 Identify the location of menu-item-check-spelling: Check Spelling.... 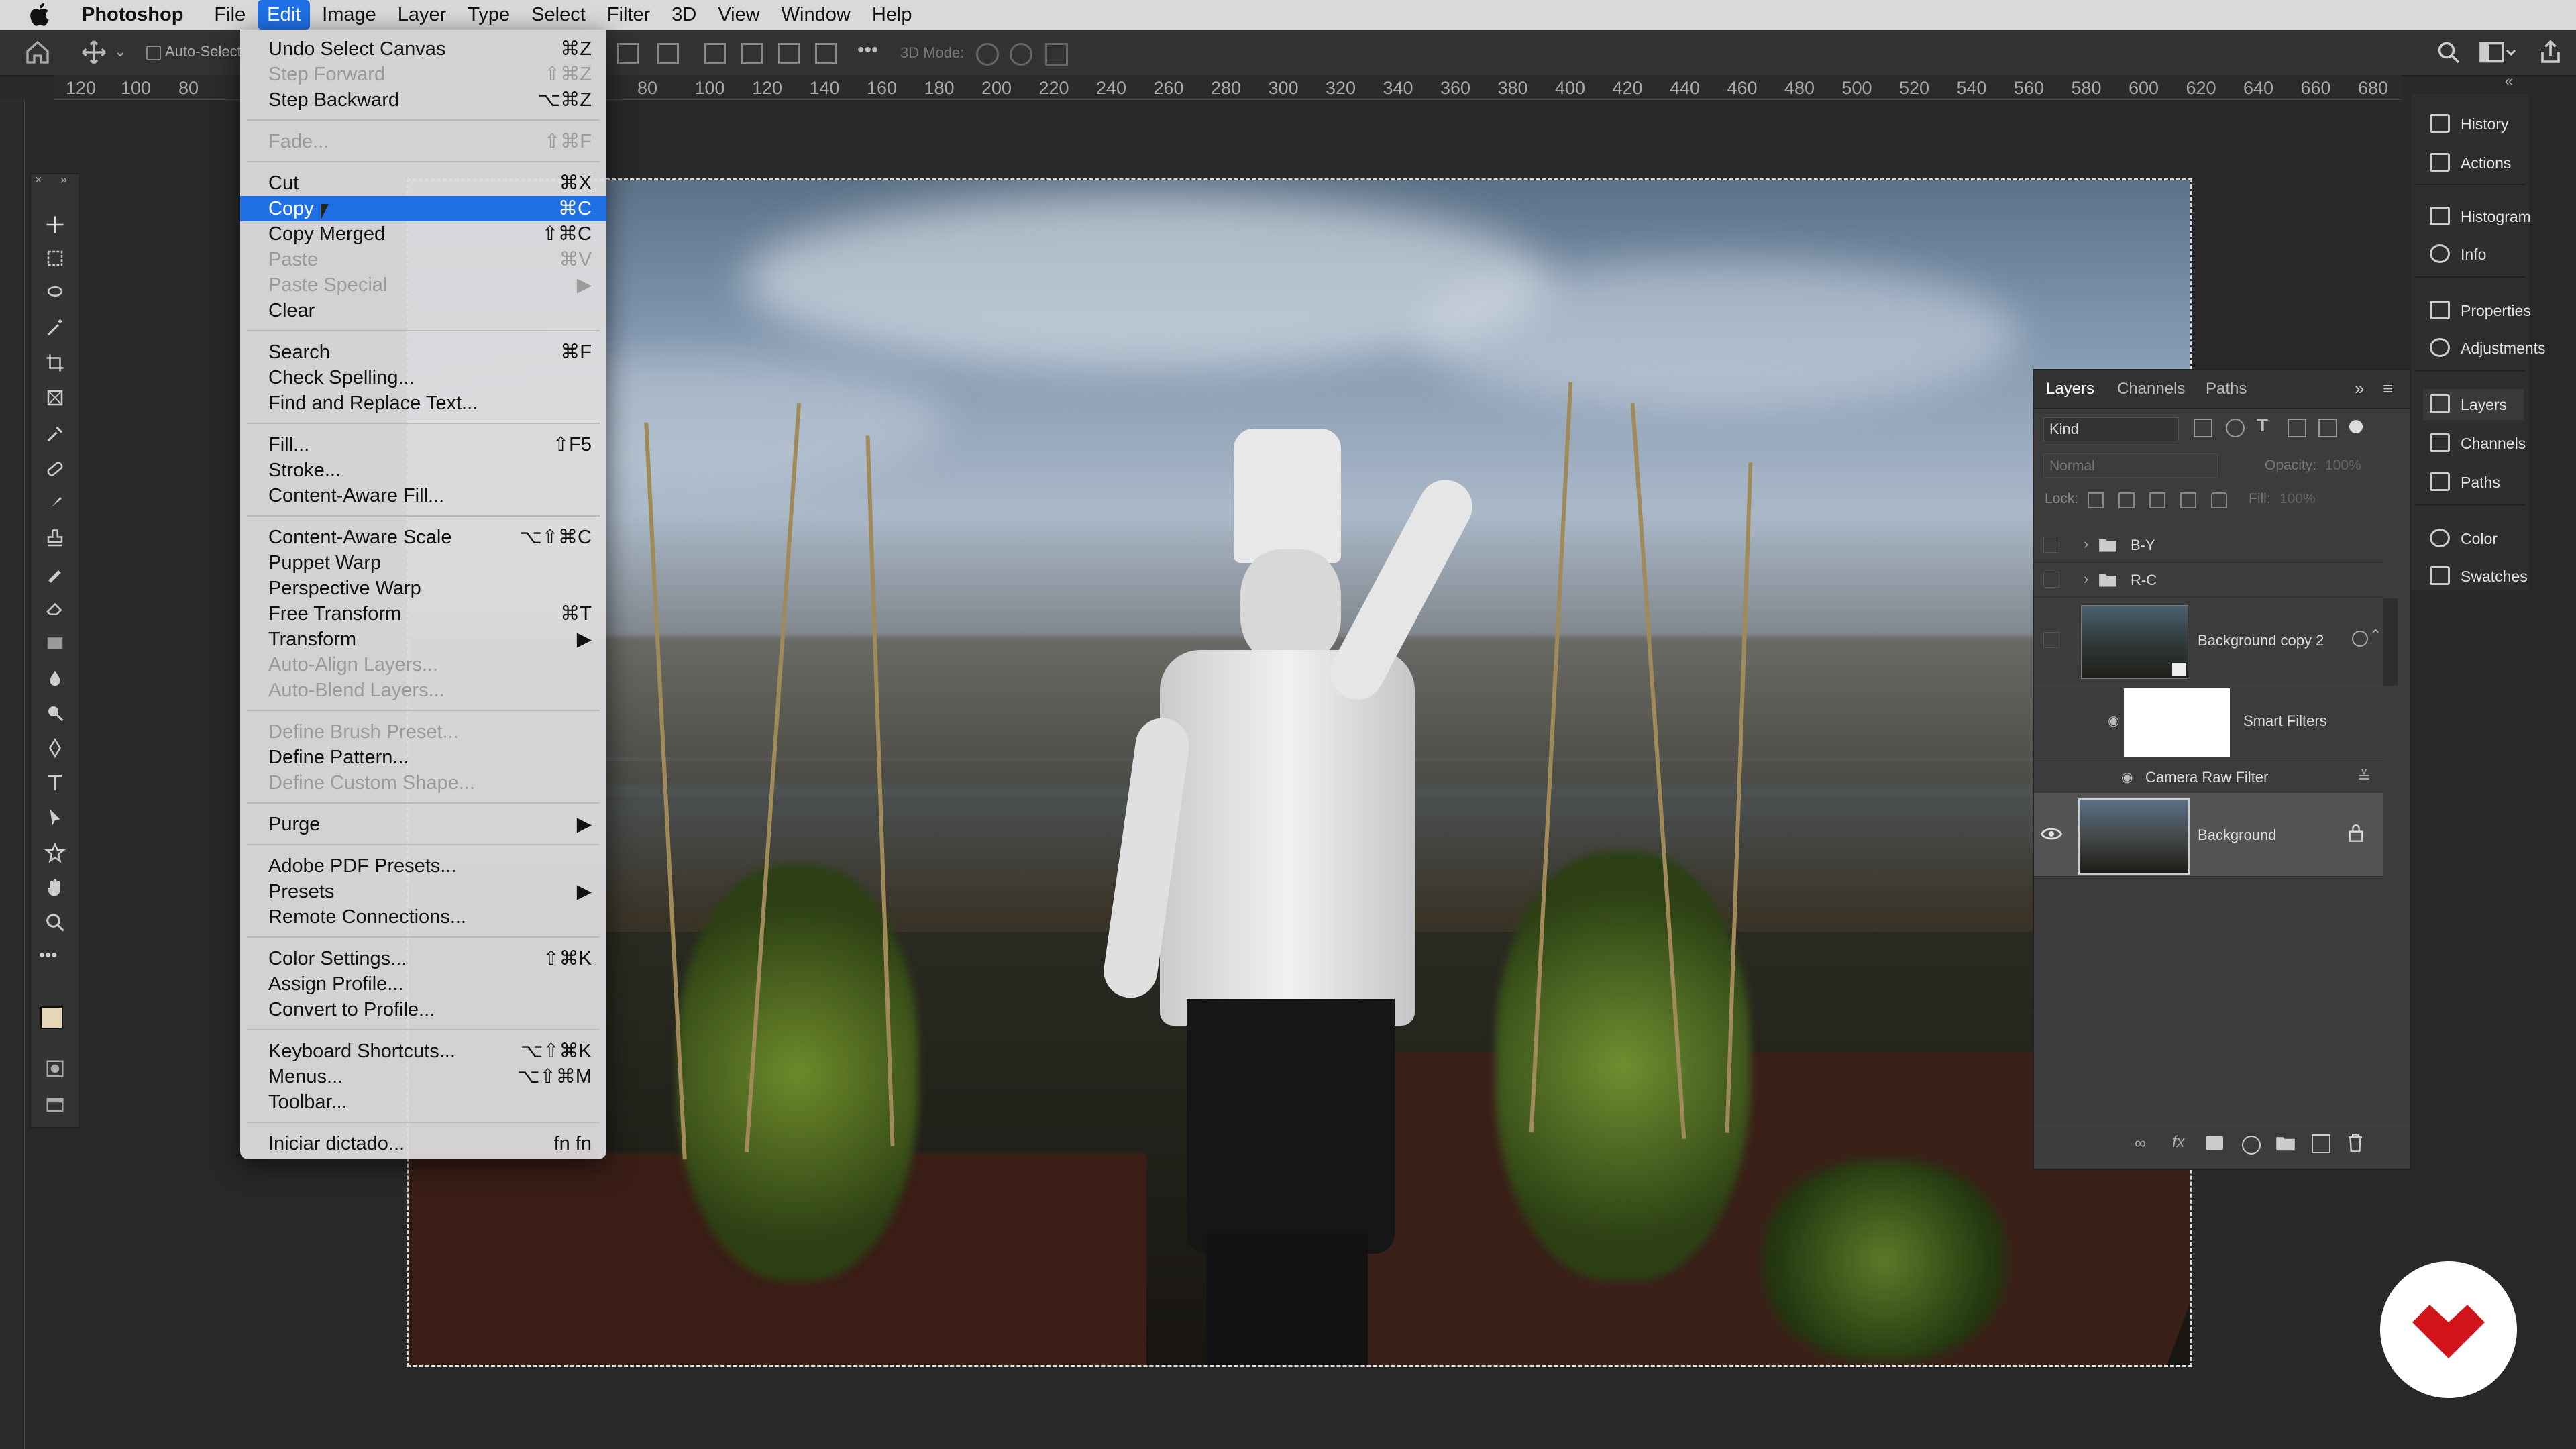
(423, 377).